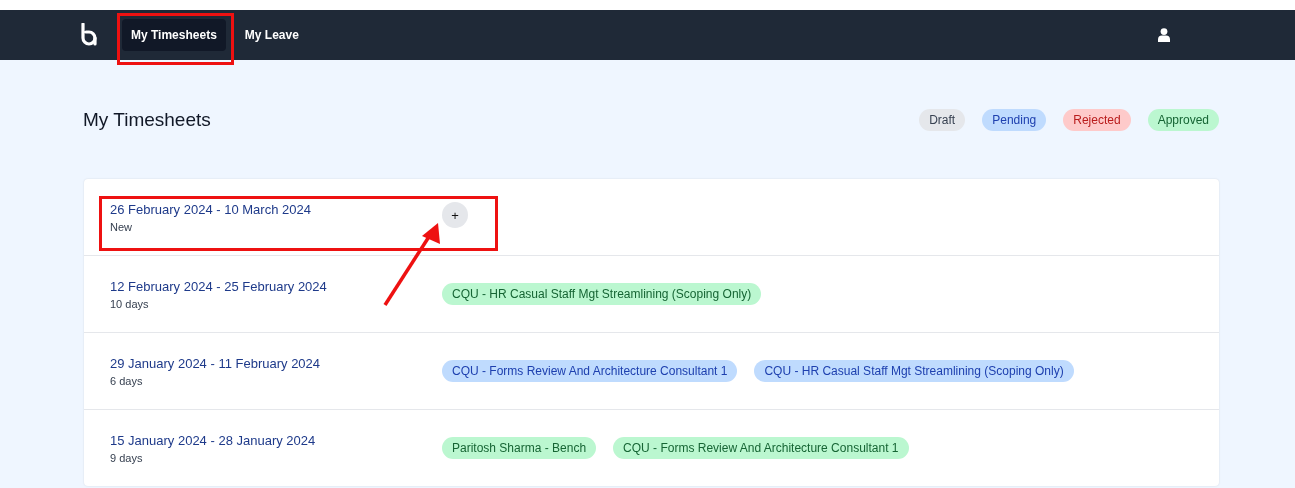  Describe the element at coordinates (1183, 120) in the screenshot. I see `legend-tag: Approved` at that location.